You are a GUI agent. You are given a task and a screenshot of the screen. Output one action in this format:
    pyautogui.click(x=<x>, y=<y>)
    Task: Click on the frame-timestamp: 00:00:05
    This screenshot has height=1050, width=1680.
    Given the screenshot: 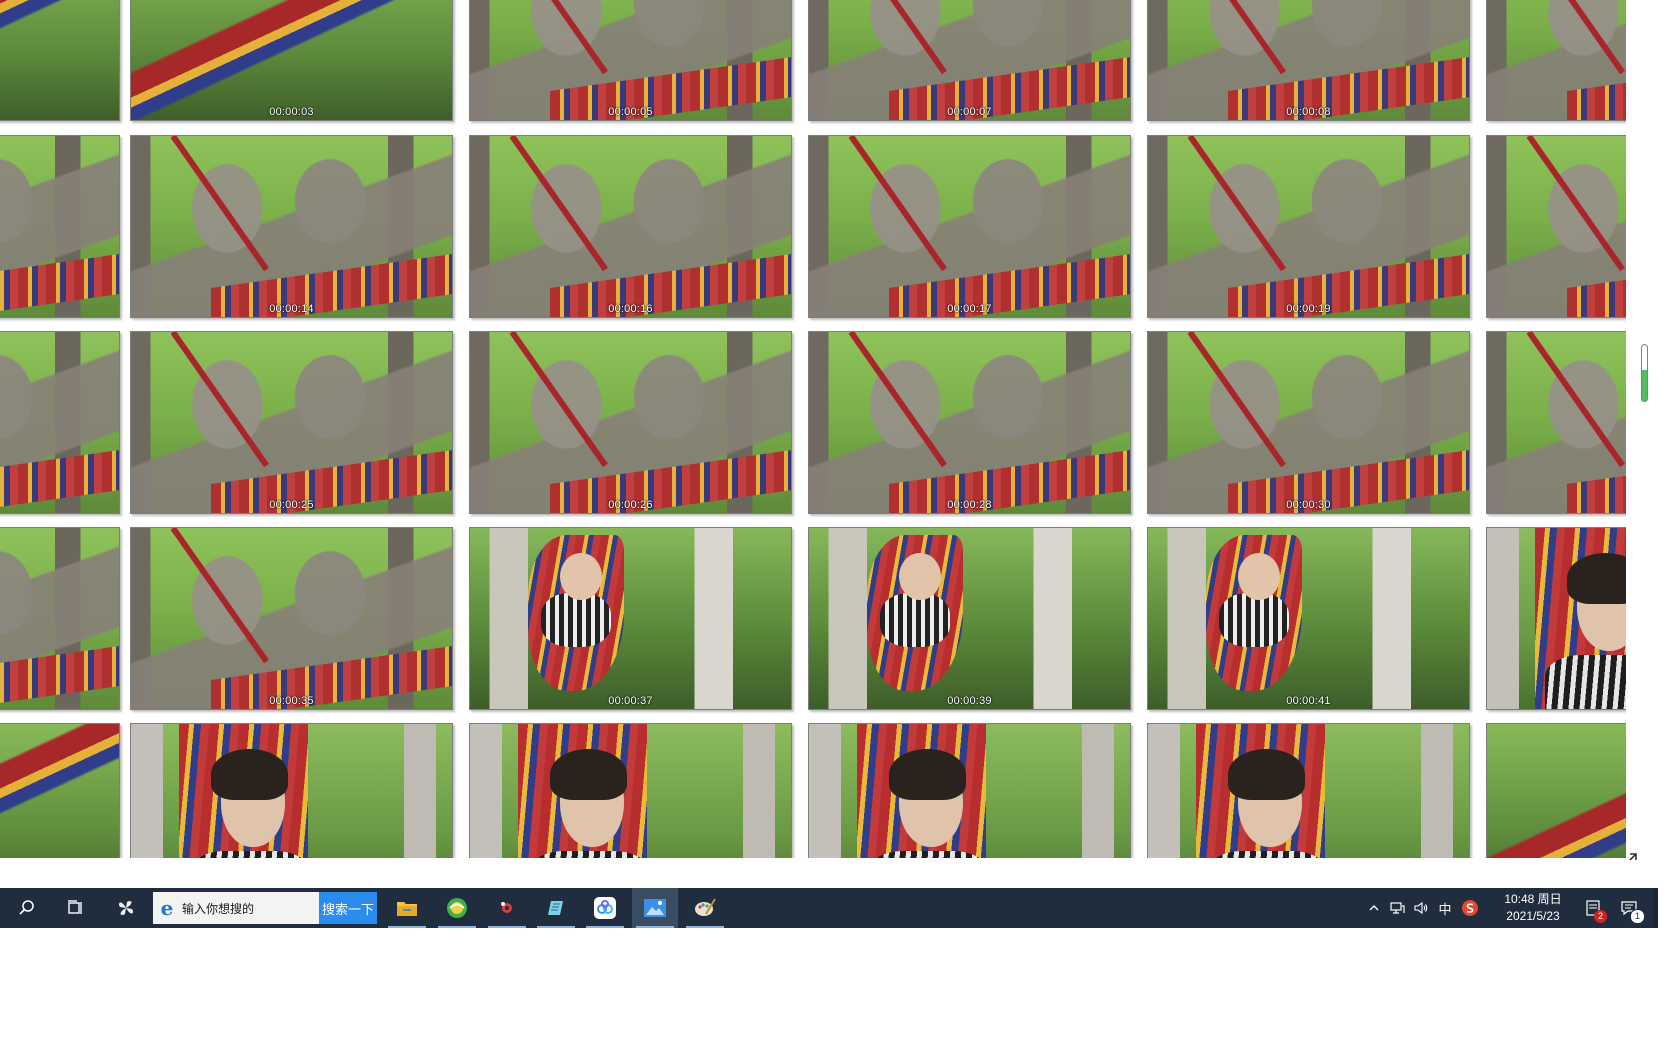 What is the action you would take?
    pyautogui.click(x=630, y=112)
    